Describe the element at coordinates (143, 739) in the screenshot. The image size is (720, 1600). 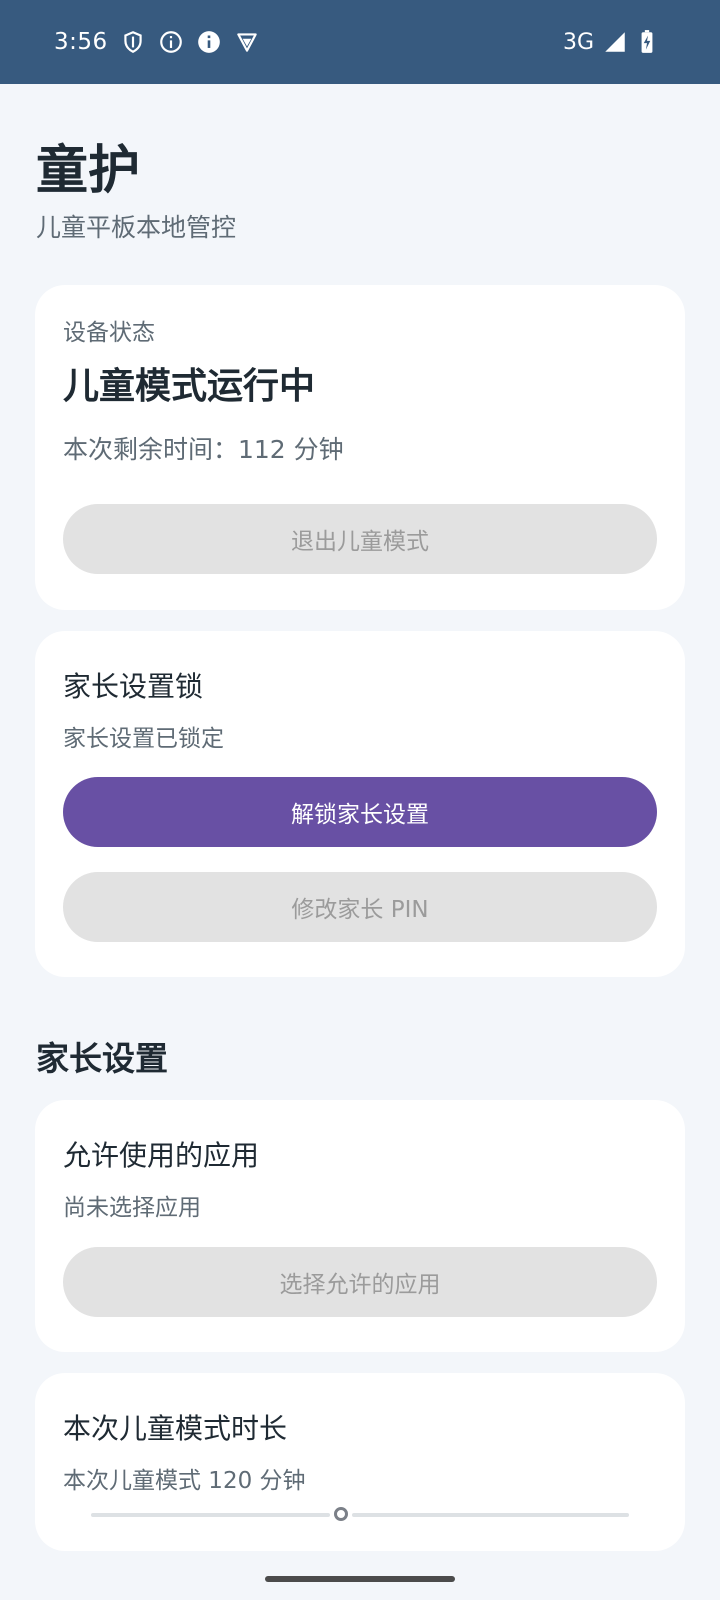
I see `parent-lock-status: 家长设置已锁定` at that location.